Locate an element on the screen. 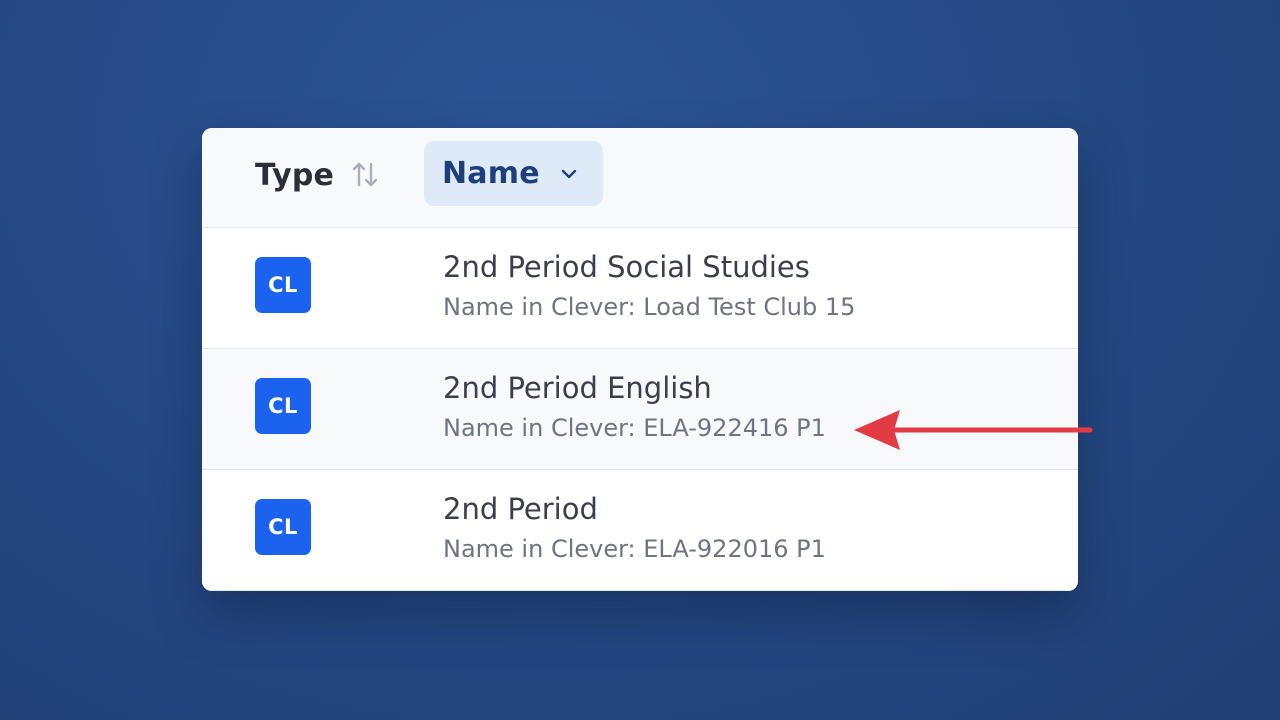 The width and height of the screenshot is (1280, 720). row-clever-name: Name in Clever: ELA-922416 P1 is located at coordinates (634, 428).